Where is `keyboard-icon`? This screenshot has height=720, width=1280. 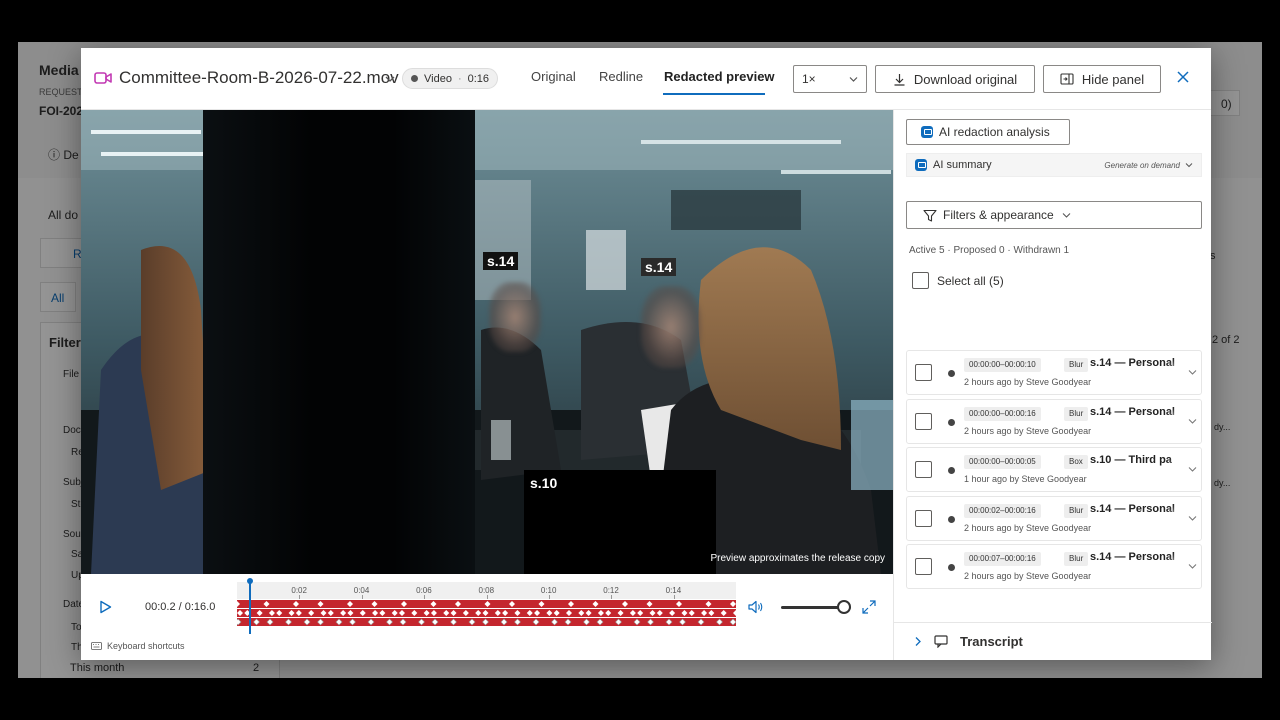
keyboard-icon is located at coordinates (96, 646).